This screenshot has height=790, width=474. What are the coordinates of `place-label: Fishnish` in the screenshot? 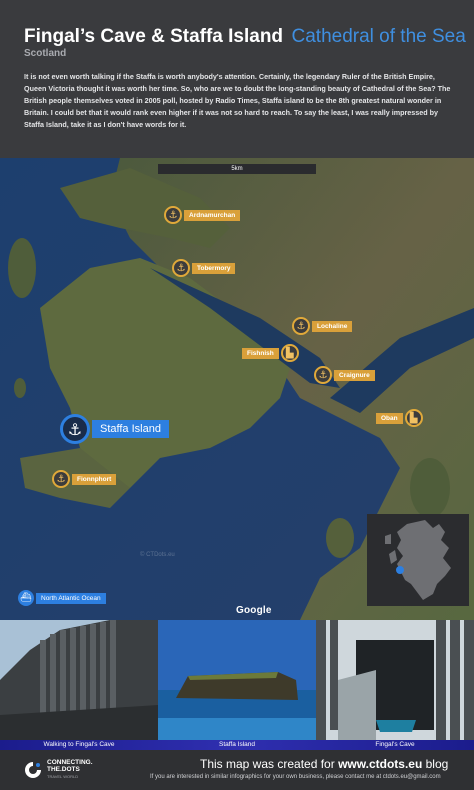 It's located at (260, 353).